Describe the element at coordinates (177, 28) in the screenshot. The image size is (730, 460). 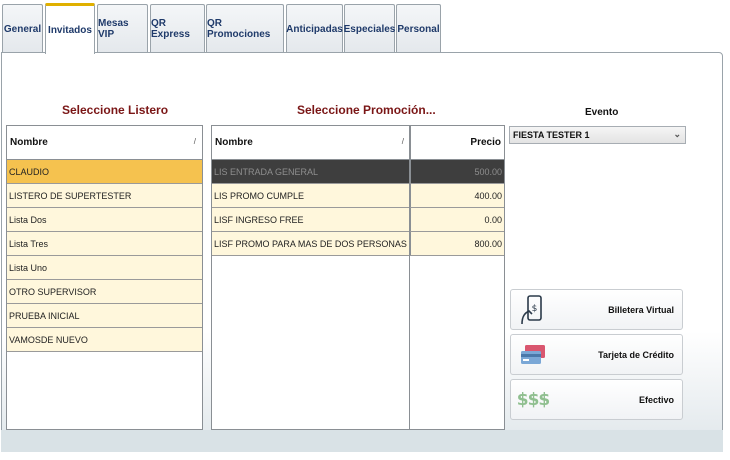
I see `tab-qr-express: QR Express` at that location.